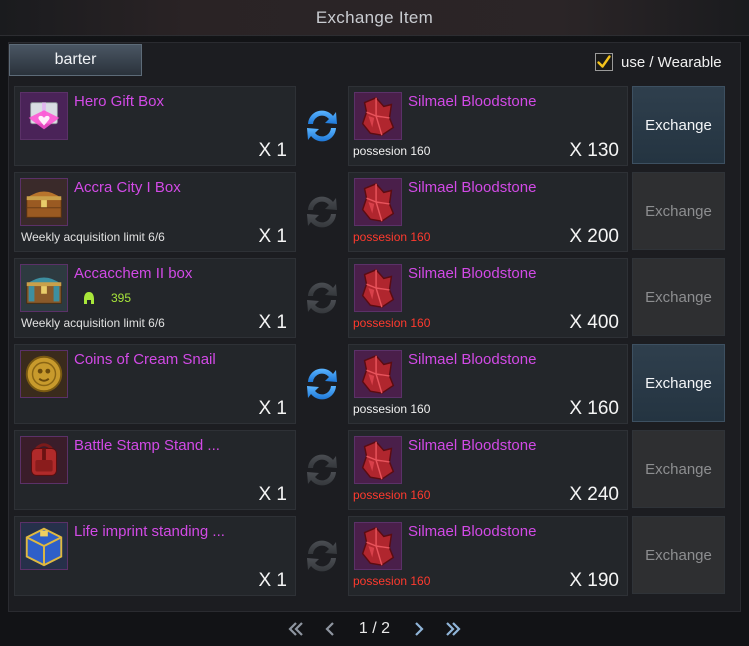  I want to click on gold-coin-icon, so click(44, 374).